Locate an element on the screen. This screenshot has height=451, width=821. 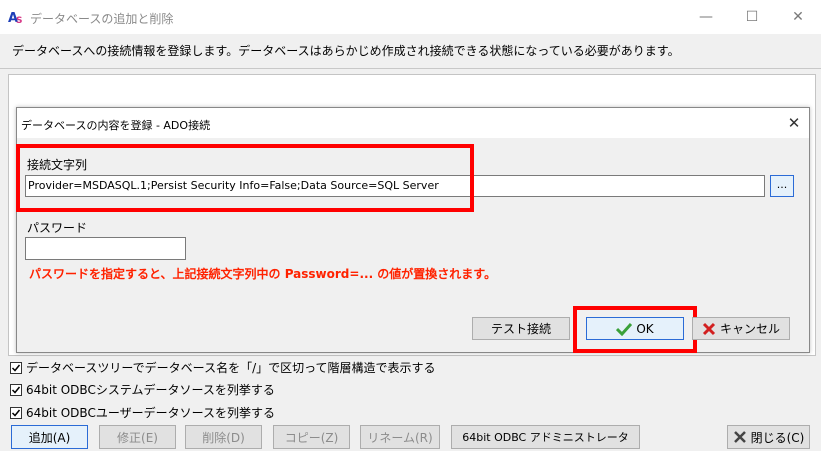
dialog-close-button: ✕ is located at coordinates (794, 123).